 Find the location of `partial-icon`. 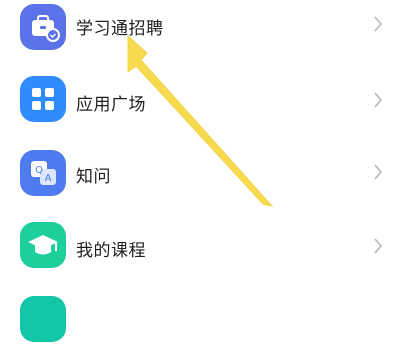

partial-icon is located at coordinates (43, 319).